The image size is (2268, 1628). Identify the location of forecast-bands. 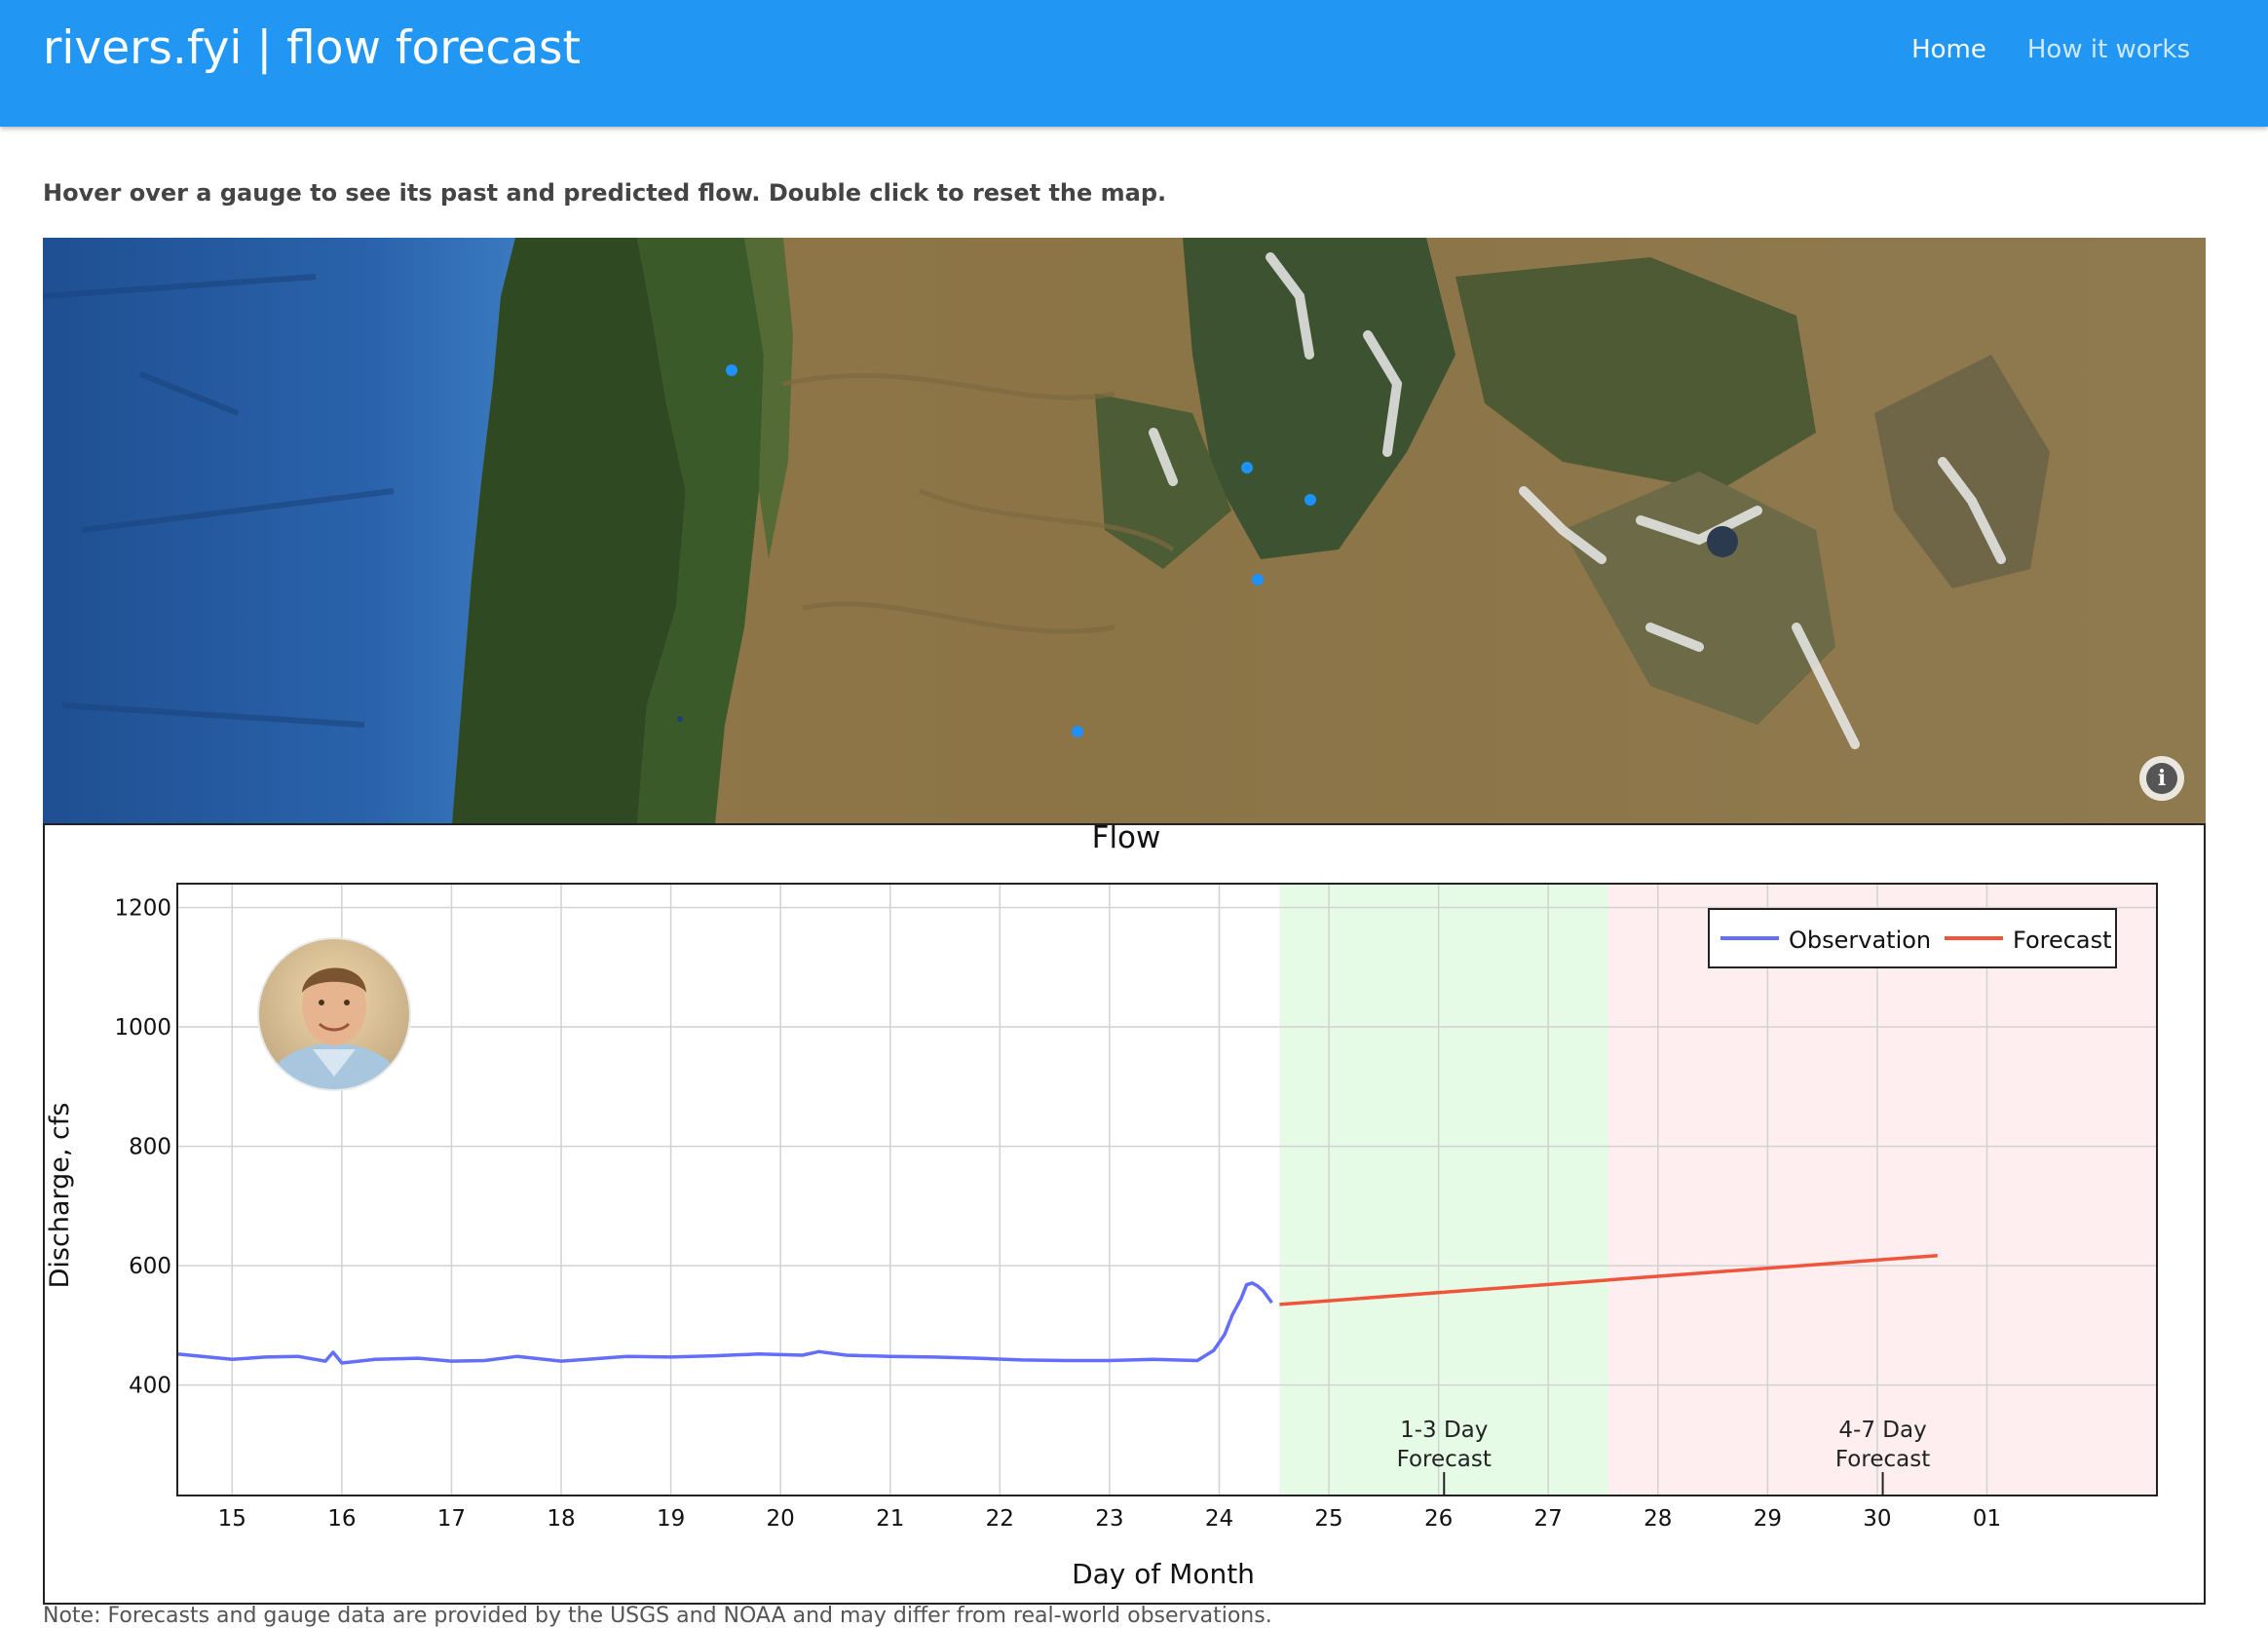
(1718, 1189).